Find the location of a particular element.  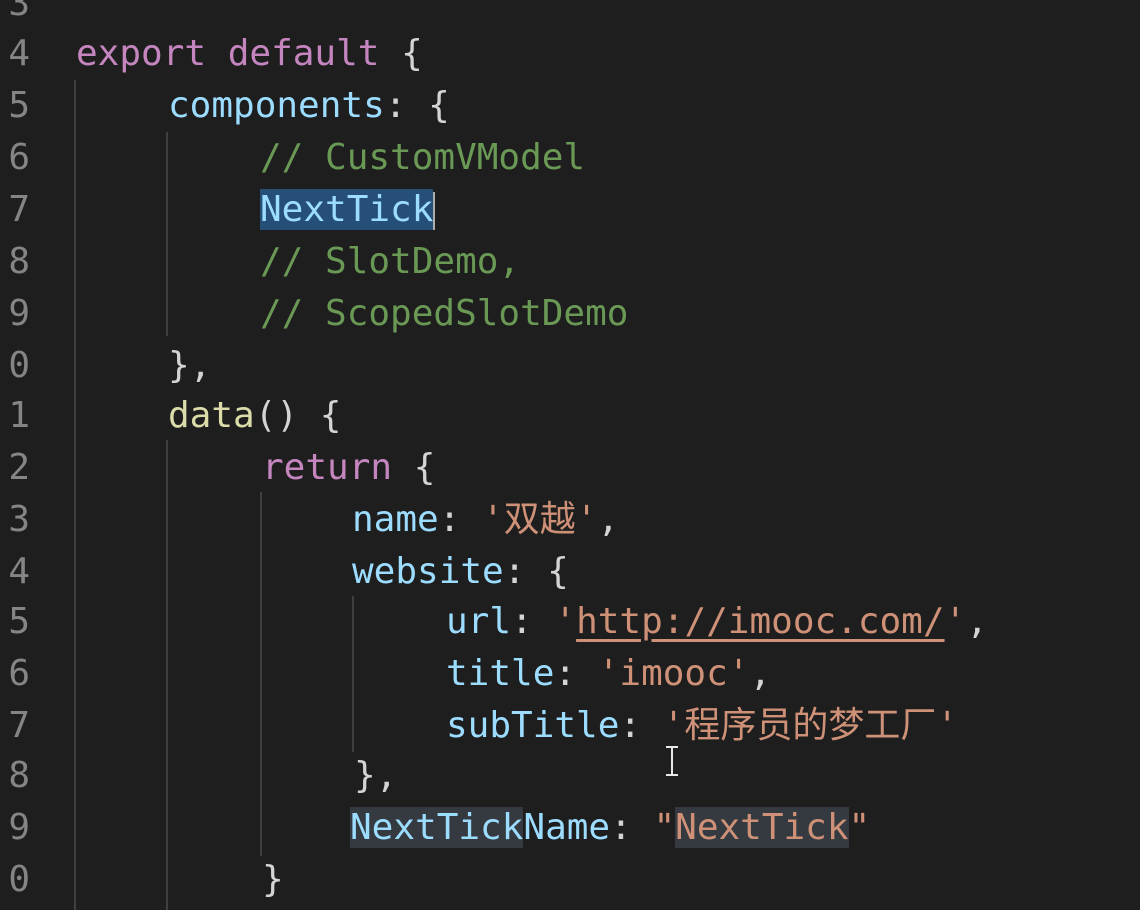

code-token: // CustomVModel is located at coordinates (423, 157).